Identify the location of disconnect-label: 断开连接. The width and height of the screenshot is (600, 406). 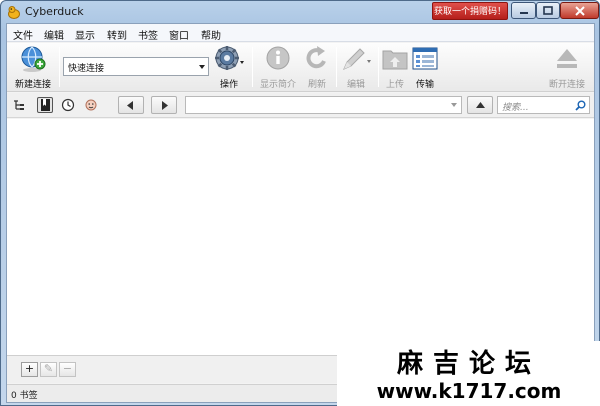
(566, 85).